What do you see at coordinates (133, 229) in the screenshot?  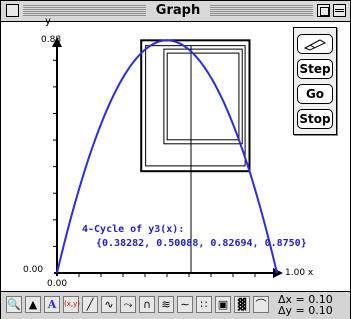 I see `cycle-annotation-title: 4-Cycle of y3(x):` at bounding box center [133, 229].